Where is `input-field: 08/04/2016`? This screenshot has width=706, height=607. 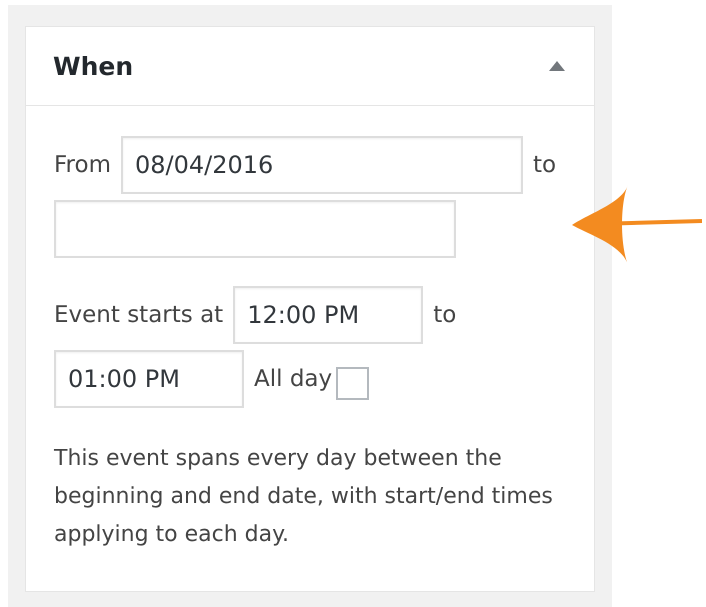
input-field: 08/04/2016 is located at coordinates (321, 165).